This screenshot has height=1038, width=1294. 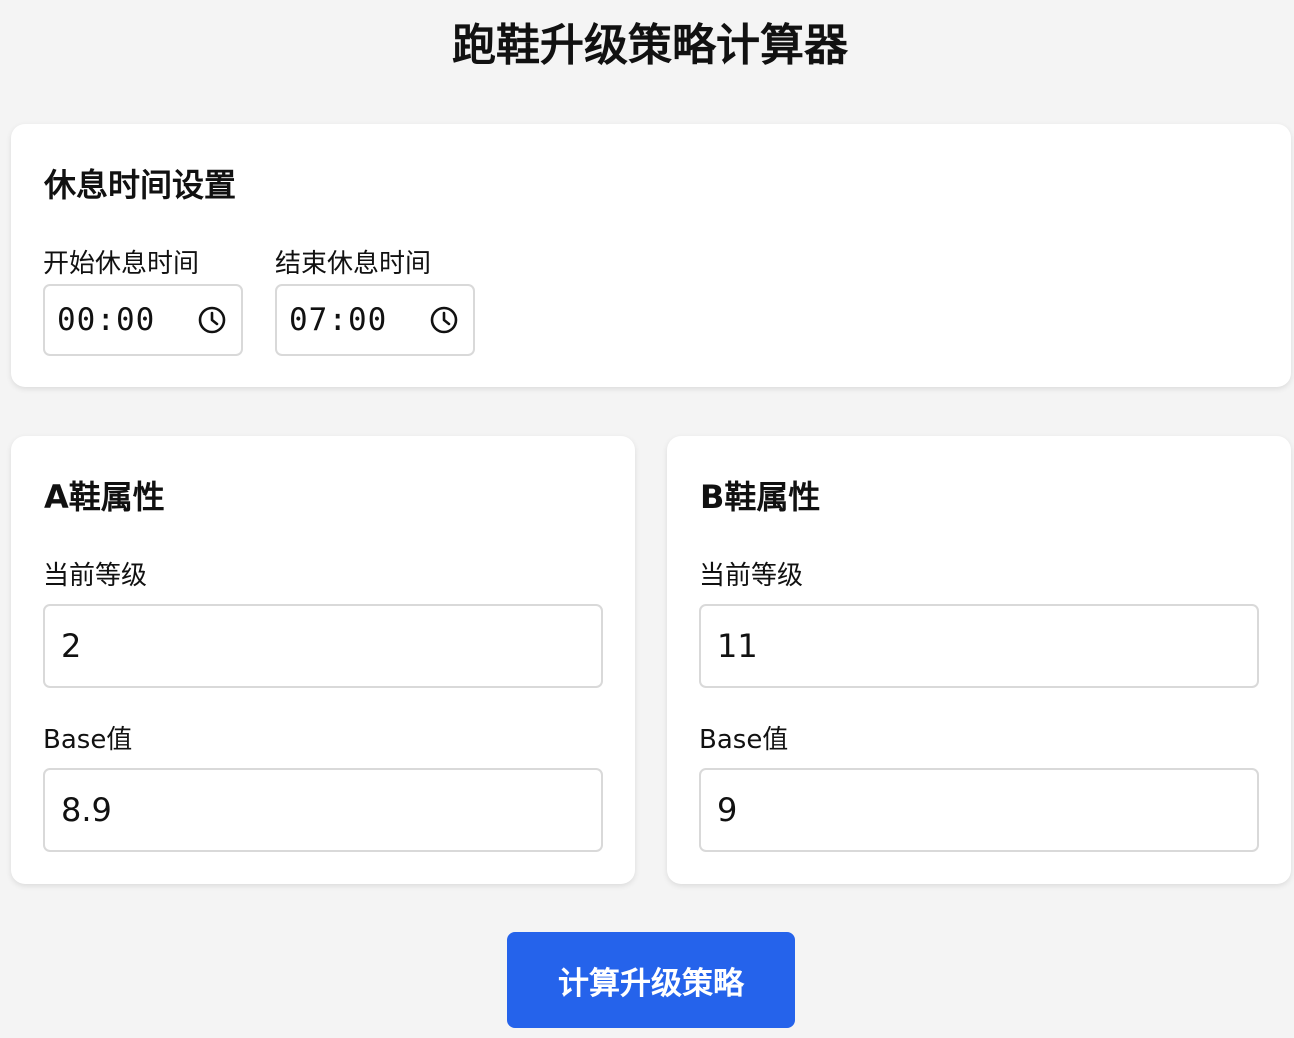 I want to click on end-rest-time-input: 07:00, so click(x=375, y=320).